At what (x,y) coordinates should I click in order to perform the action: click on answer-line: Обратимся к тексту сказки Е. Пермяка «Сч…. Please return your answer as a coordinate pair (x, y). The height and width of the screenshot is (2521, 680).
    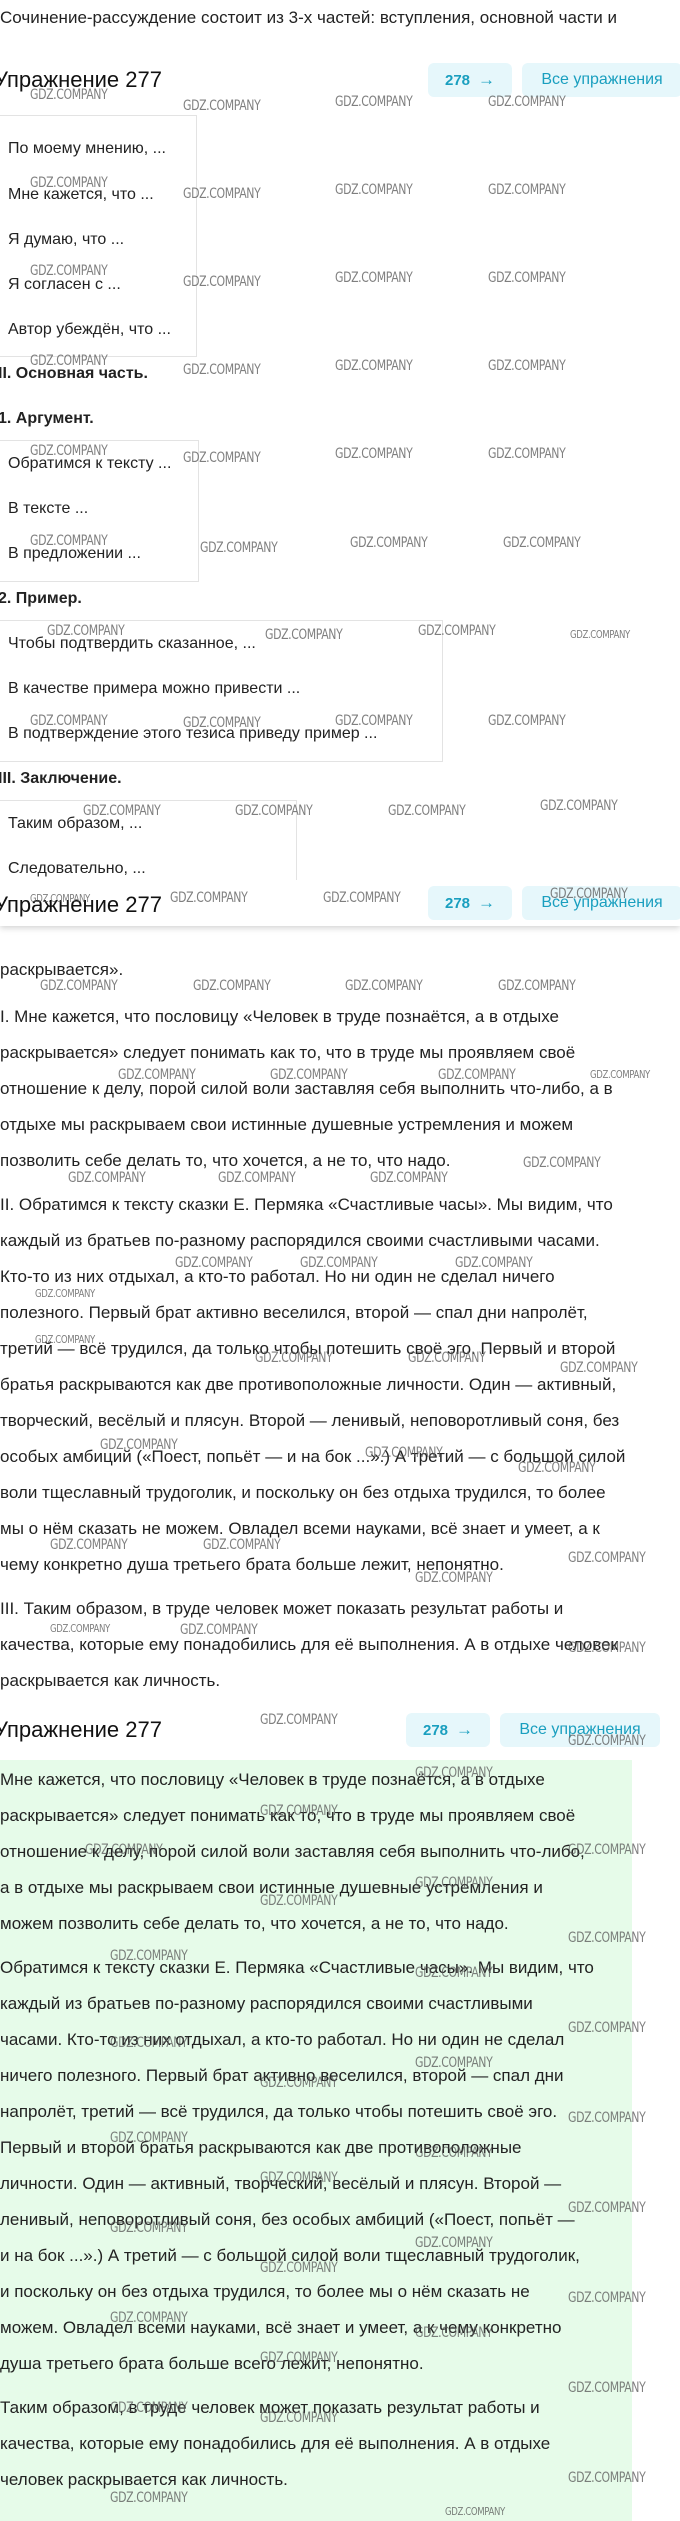
    Looking at the image, I should click on (297, 1967).